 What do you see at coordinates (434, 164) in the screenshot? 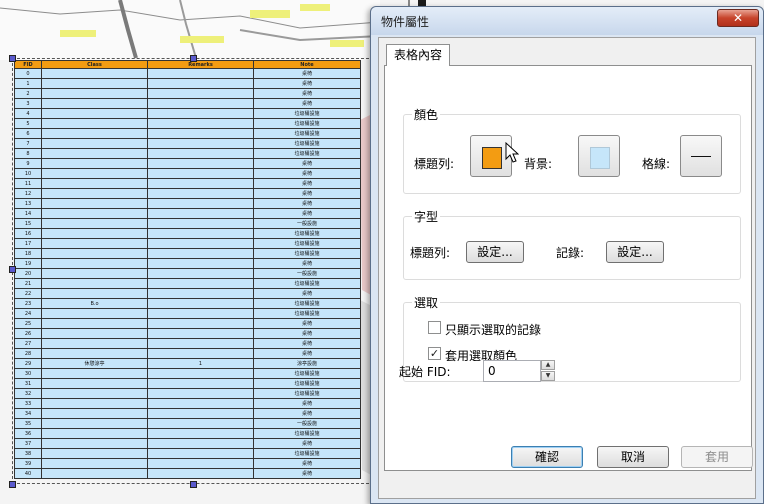
I see `header-color-label: 標題列:` at bounding box center [434, 164].